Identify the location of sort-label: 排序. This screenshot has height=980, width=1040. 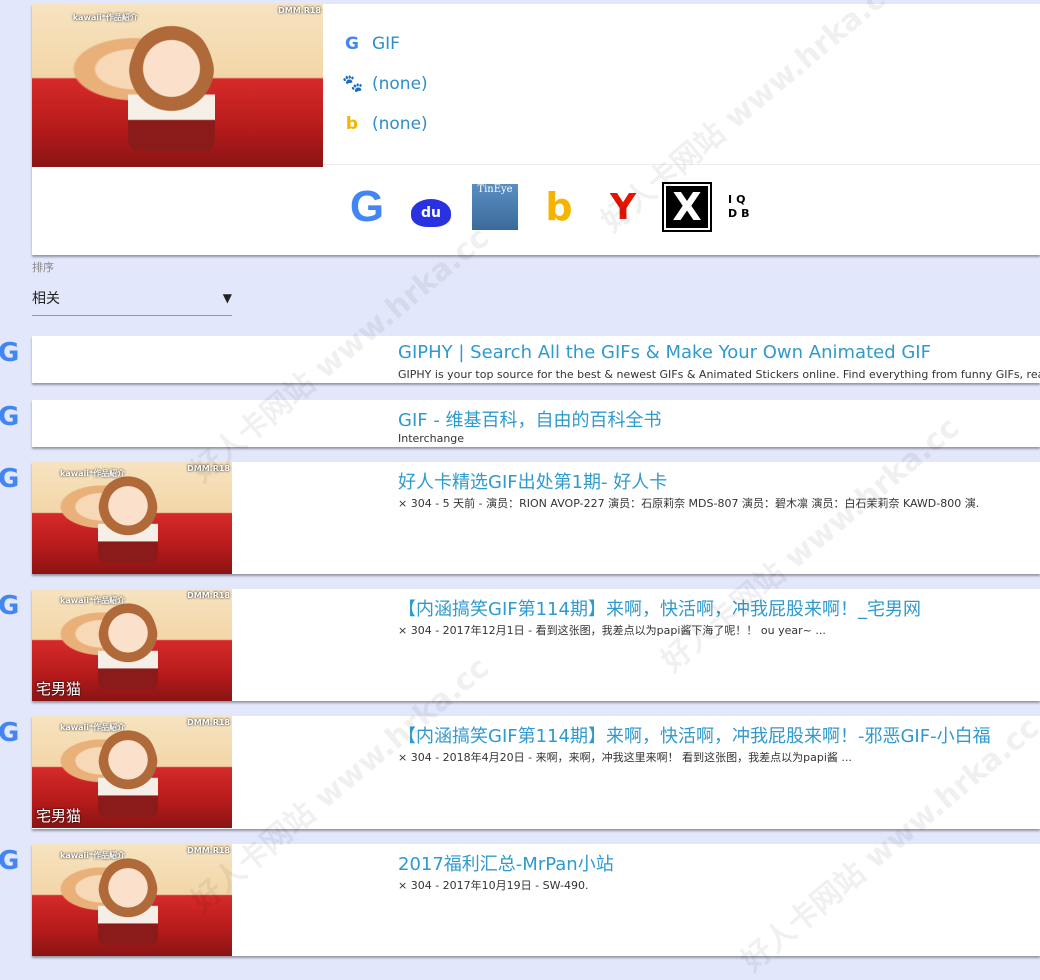
(43, 267).